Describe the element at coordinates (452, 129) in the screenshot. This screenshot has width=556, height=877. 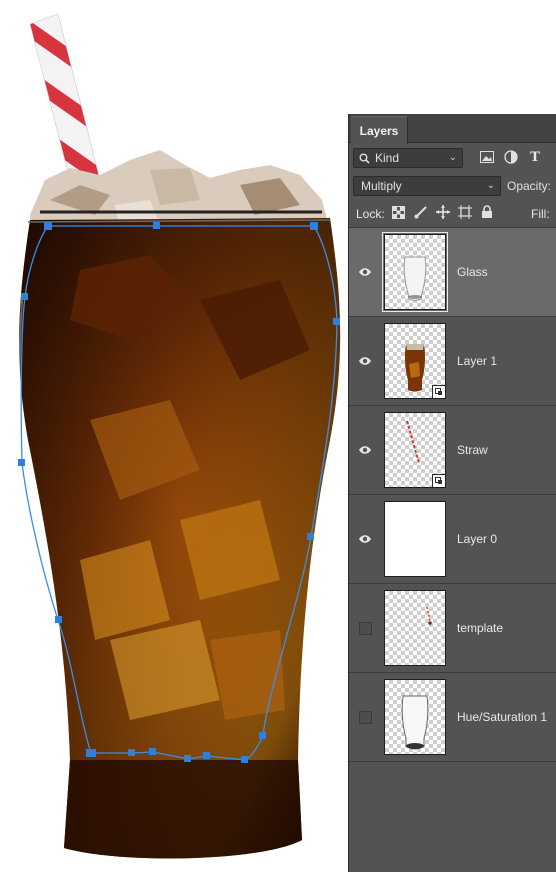
I see `panel-tab-bar: Layers` at that location.